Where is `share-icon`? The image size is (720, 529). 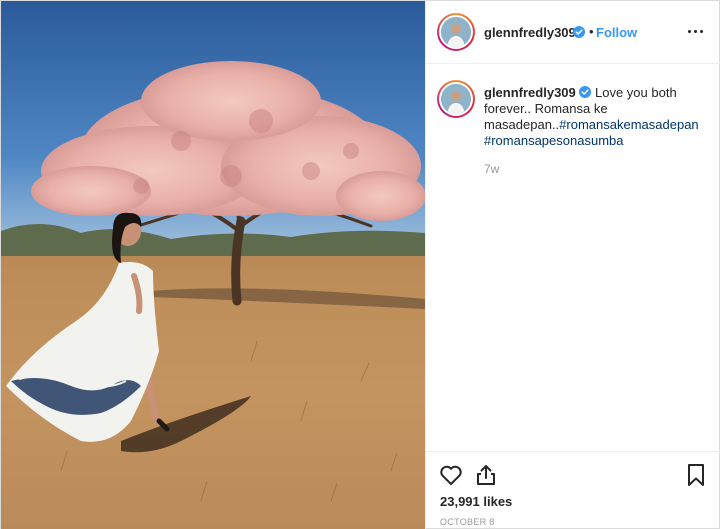 share-icon is located at coordinates (486, 475).